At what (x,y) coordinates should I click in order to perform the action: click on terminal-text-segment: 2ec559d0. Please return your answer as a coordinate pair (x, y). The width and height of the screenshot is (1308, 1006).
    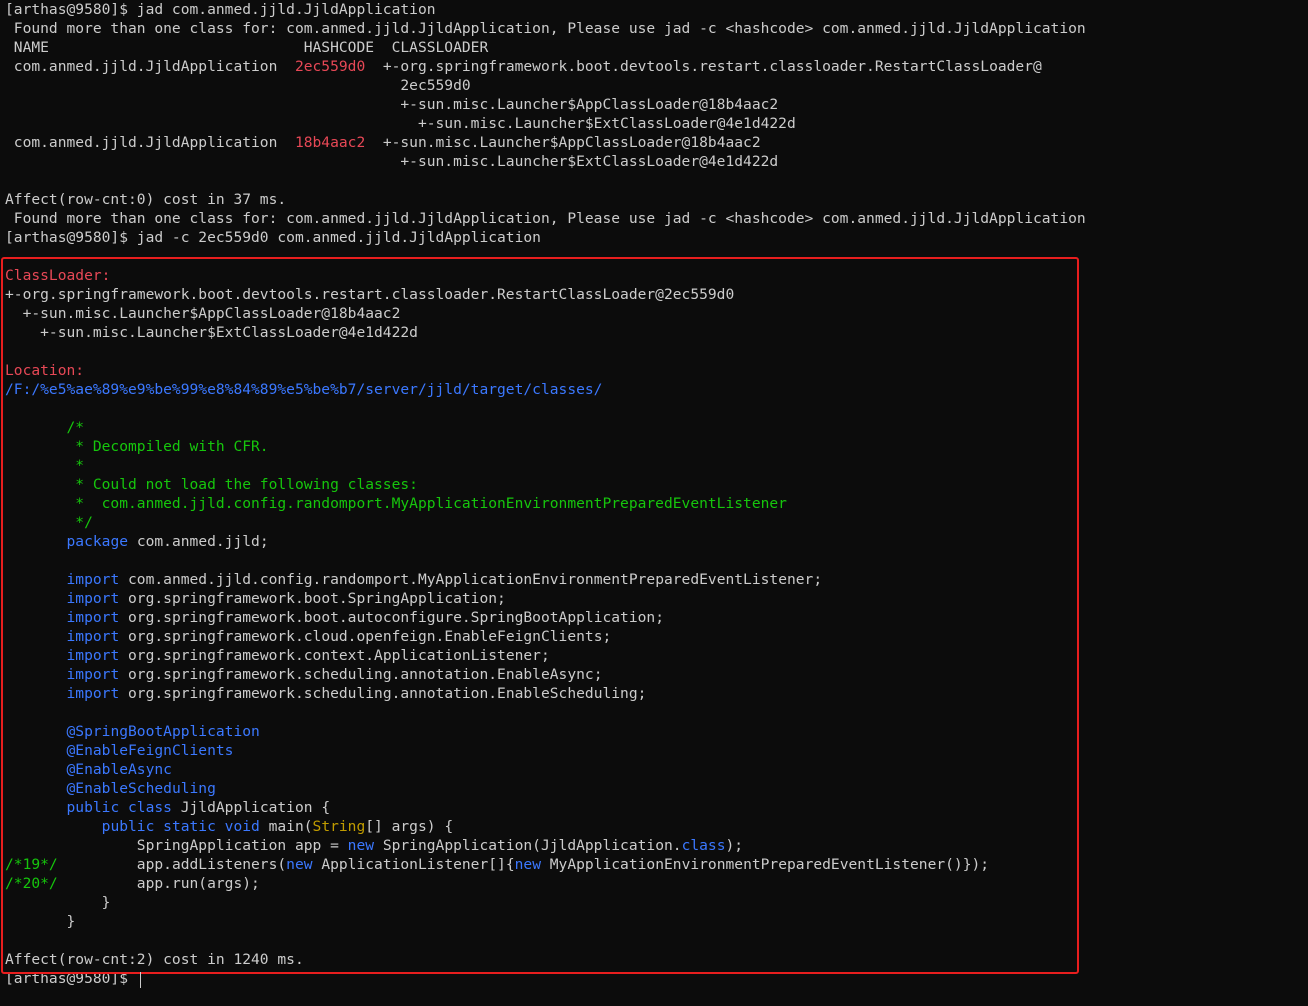
    Looking at the image, I should click on (238, 85).